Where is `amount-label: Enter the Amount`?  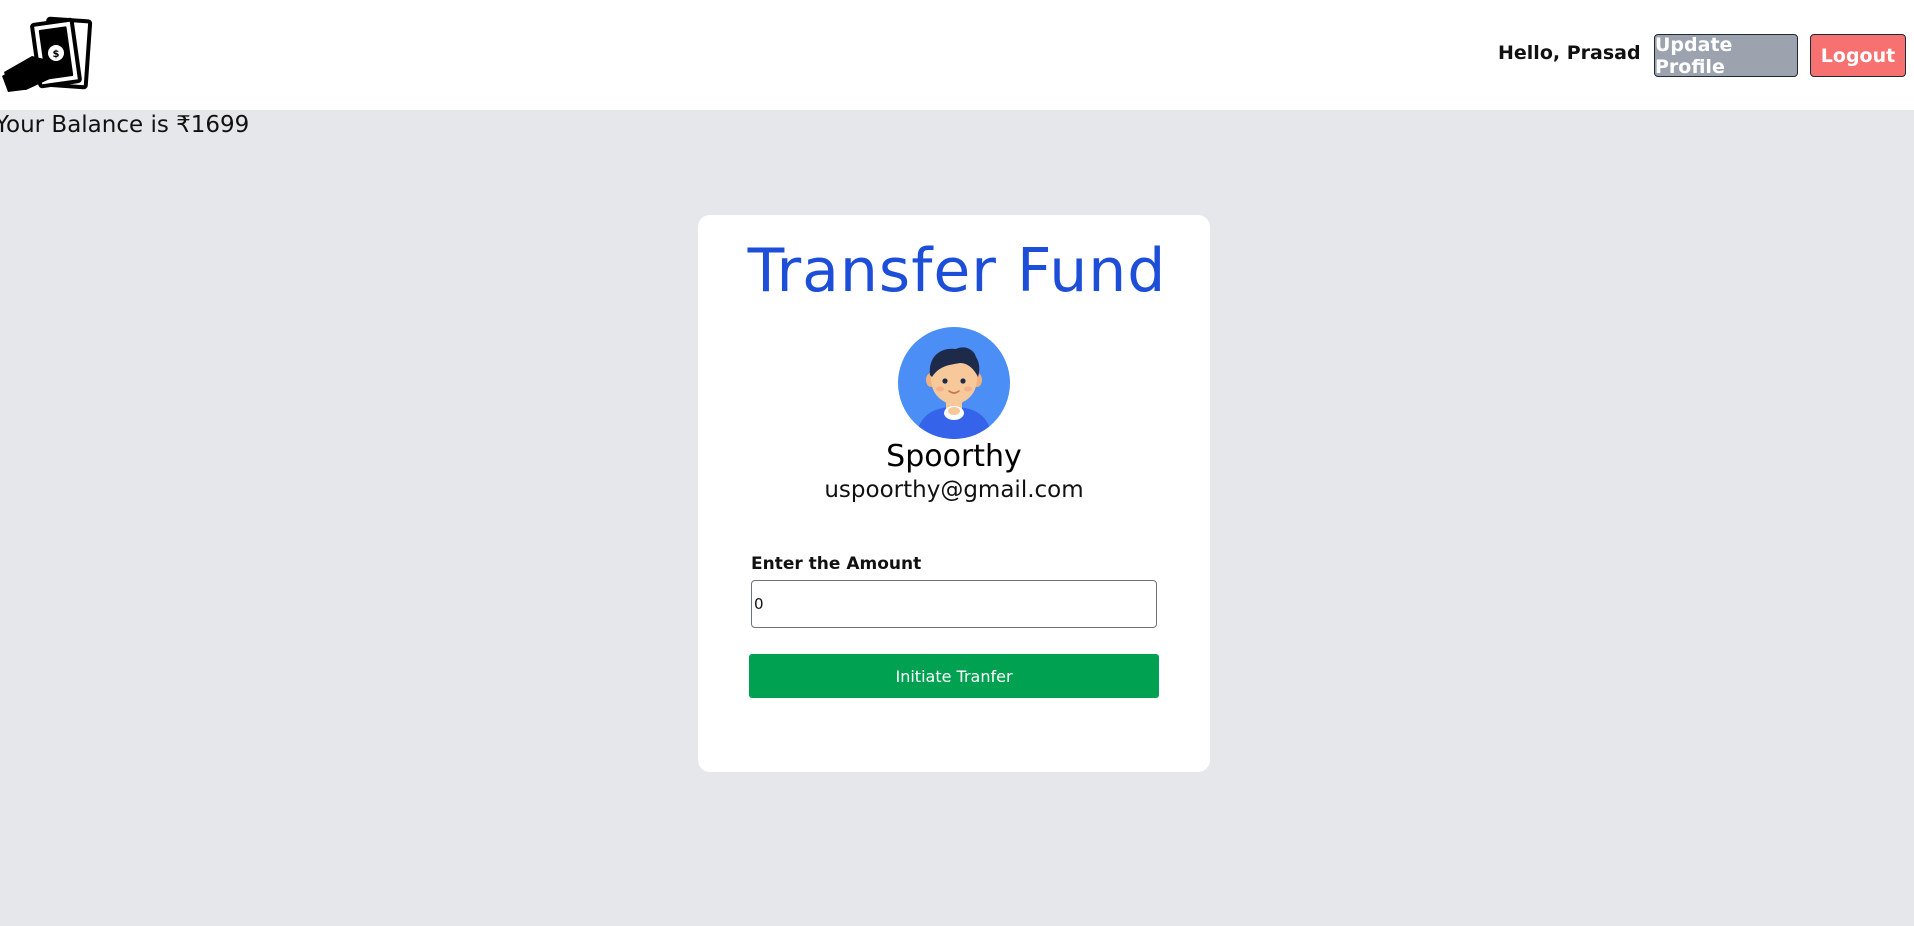
amount-label: Enter the Amount is located at coordinates (836, 564).